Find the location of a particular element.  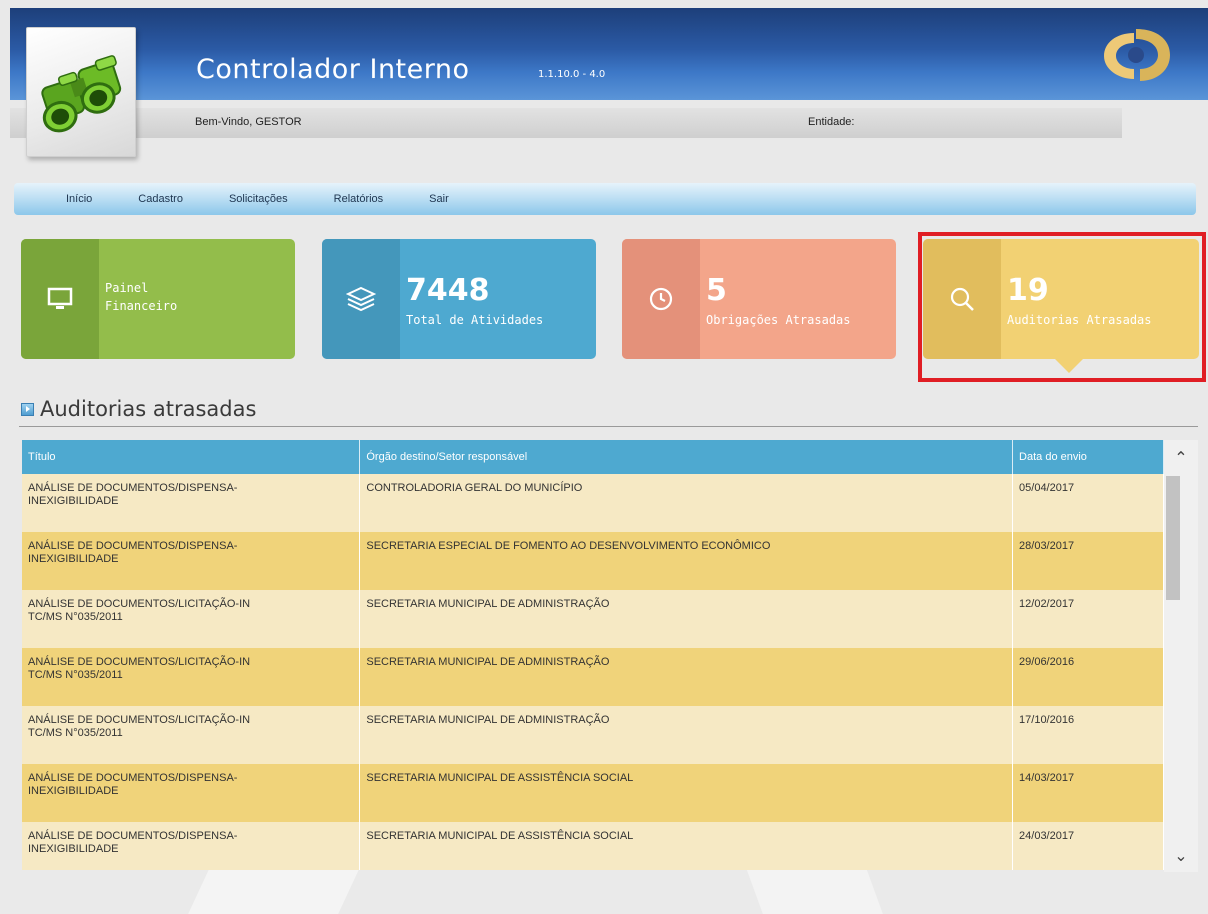

app-version: 1.1.10.0 - 4.0 is located at coordinates (572, 74).